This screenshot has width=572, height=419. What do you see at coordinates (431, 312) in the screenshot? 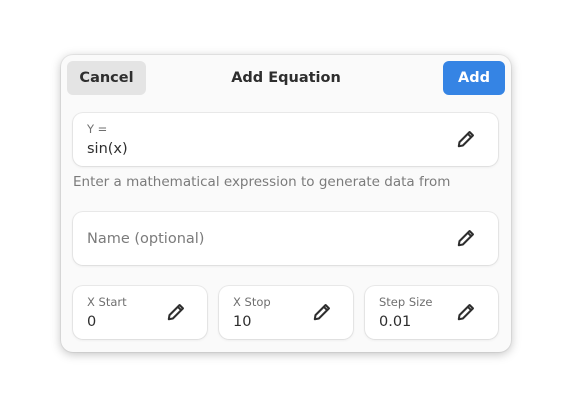
I see `step-size-field: Step Size 0.01` at bounding box center [431, 312].